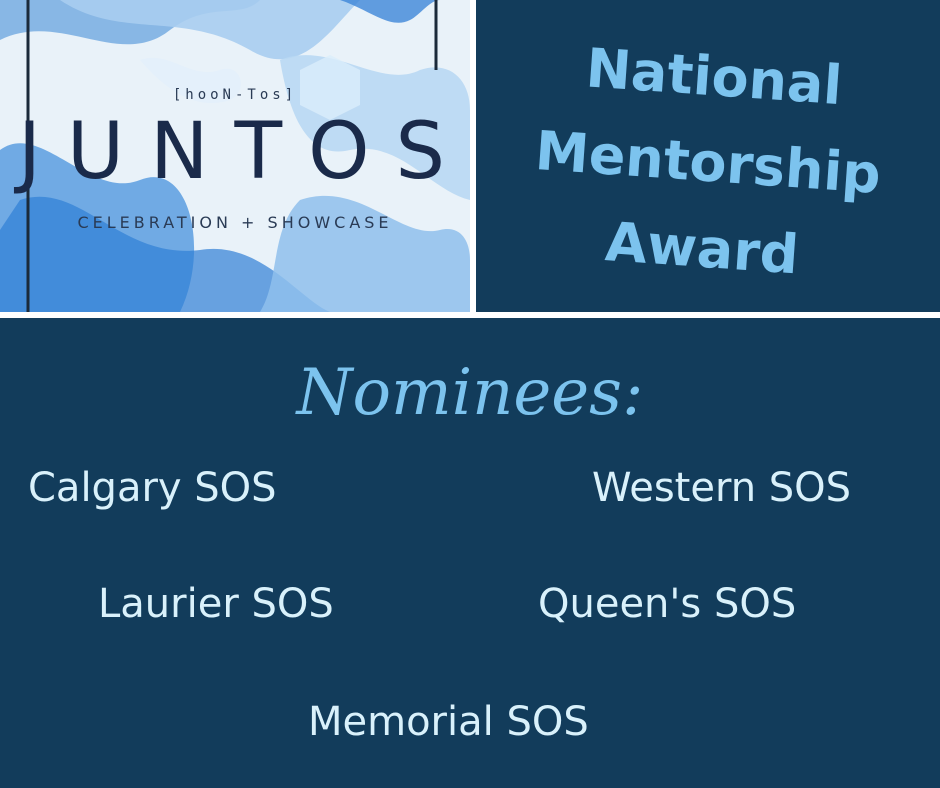 This screenshot has width=940, height=788. What do you see at coordinates (235, 95) in the screenshot?
I see `poster-subtitle: [hooN-Tos]` at bounding box center [235, 95].